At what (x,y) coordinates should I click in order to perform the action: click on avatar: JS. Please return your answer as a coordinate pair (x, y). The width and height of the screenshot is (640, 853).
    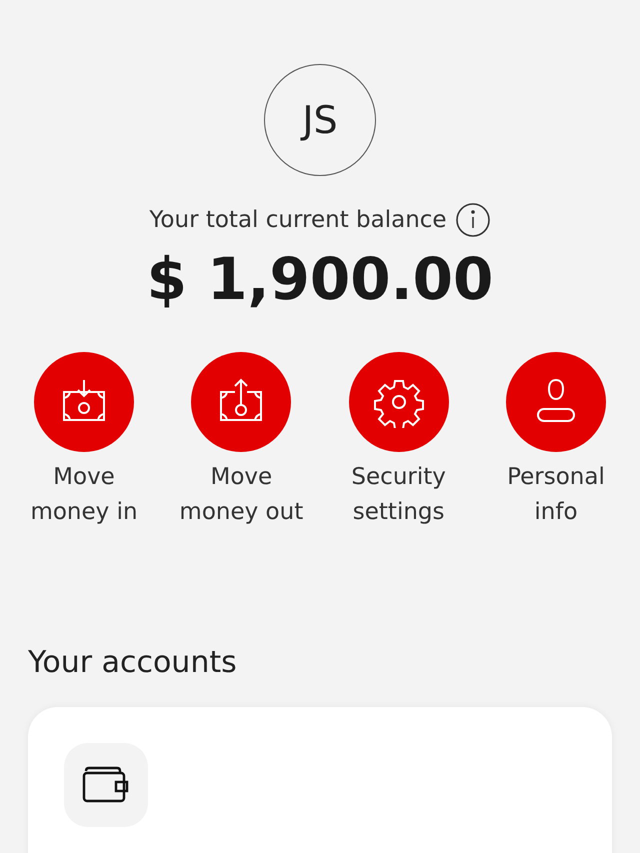
    Looking at the image, I should click on (320, 120).